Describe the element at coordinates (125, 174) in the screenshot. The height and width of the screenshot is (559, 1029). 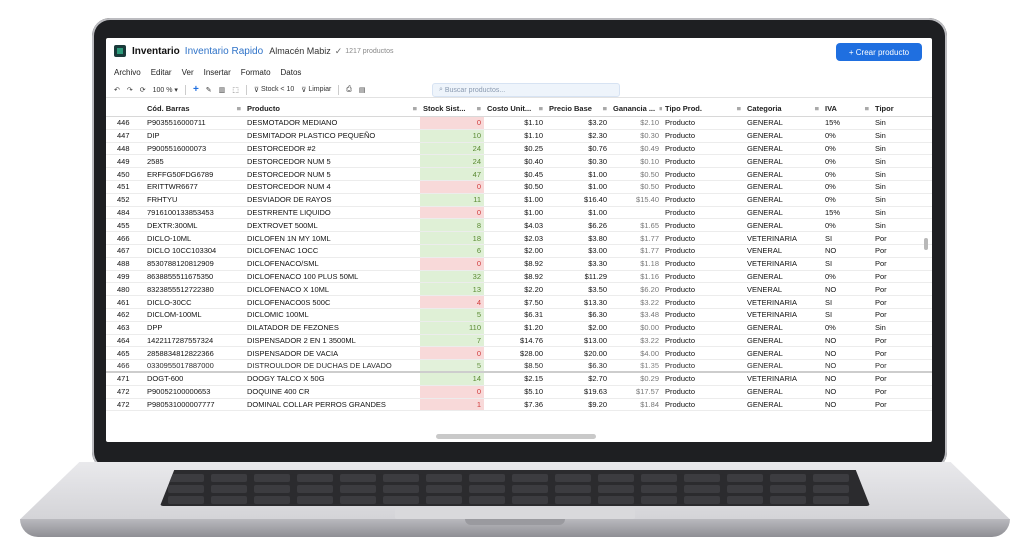
I see `row-number: 450` at that location.